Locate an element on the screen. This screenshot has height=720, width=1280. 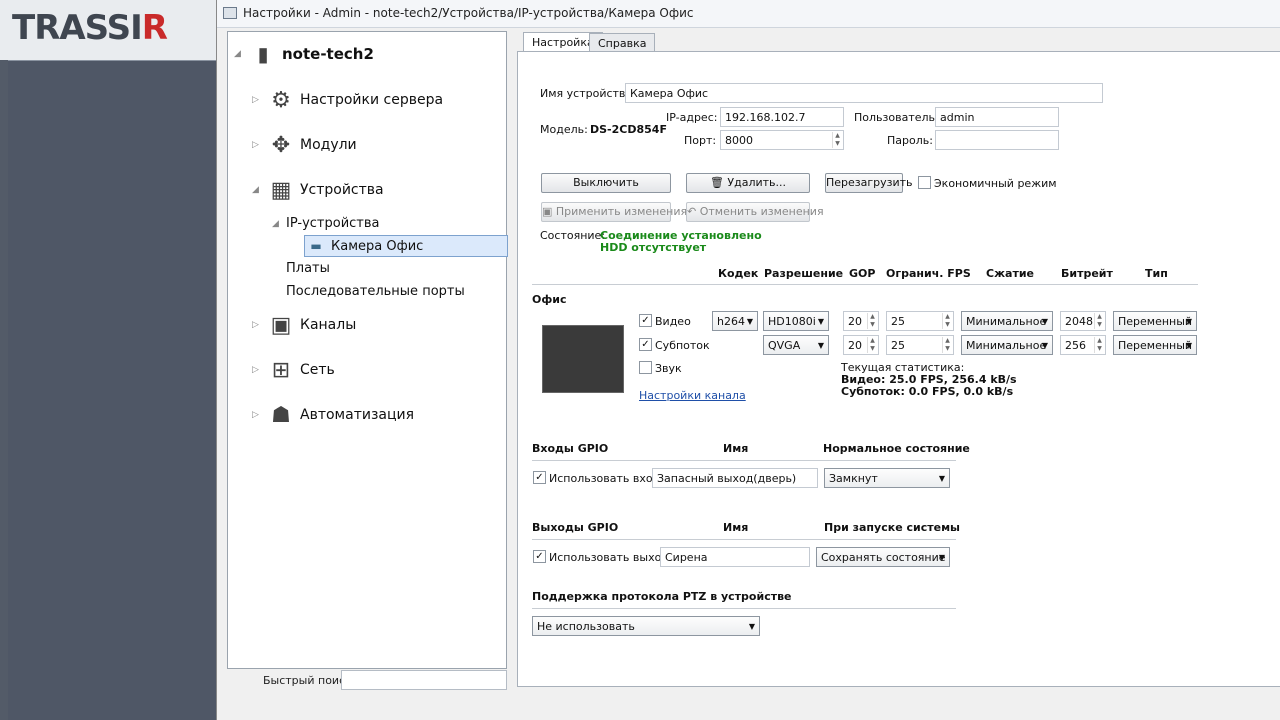
reboot-button: Перезагрузить is located at coordinates (869, 183).